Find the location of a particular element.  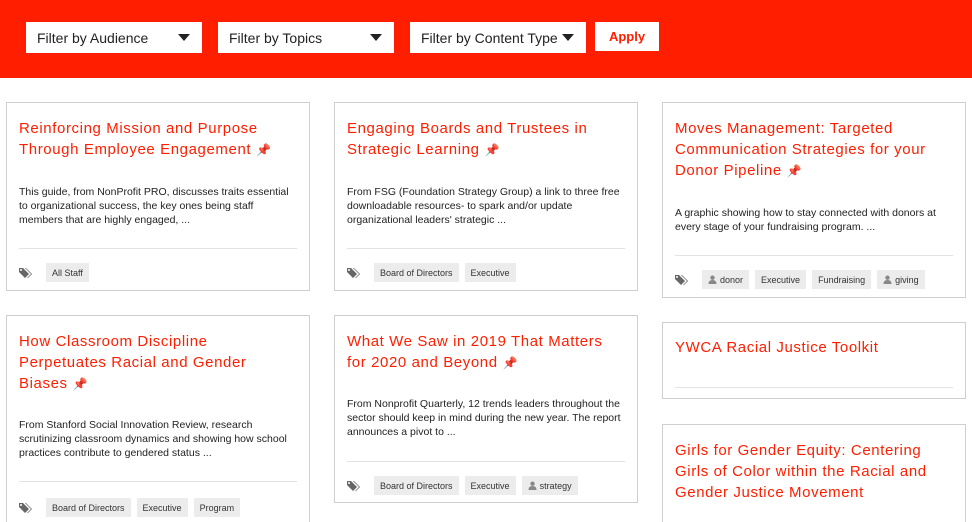

tag-strategy: strategy is located at coordinates (549, 485).